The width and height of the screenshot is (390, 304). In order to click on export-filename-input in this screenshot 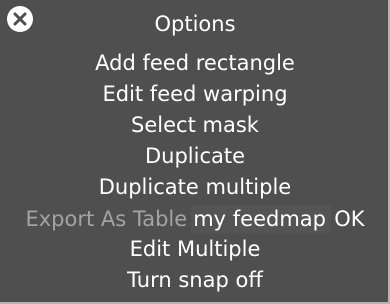, I will do `click(261, 218)`.